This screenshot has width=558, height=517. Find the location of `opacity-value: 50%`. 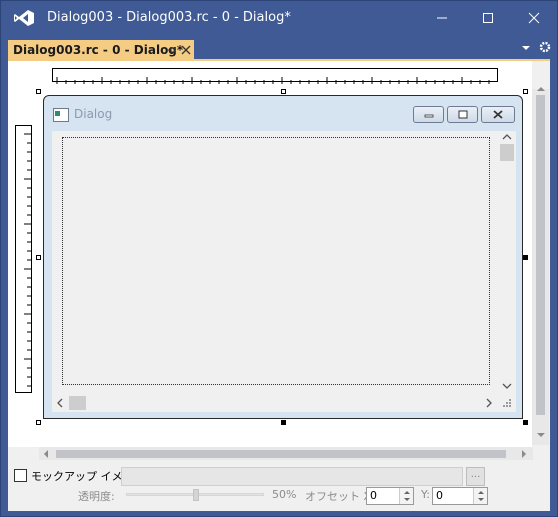

opacity-value: 50% is located at coordinates (284, 494).